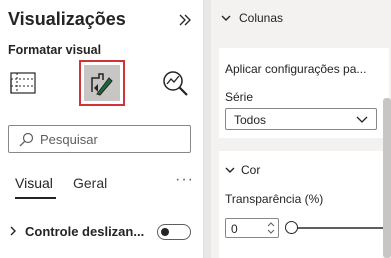 This screenshot has width=391, height=258. I want to click on search-icon, so click(26, 139).